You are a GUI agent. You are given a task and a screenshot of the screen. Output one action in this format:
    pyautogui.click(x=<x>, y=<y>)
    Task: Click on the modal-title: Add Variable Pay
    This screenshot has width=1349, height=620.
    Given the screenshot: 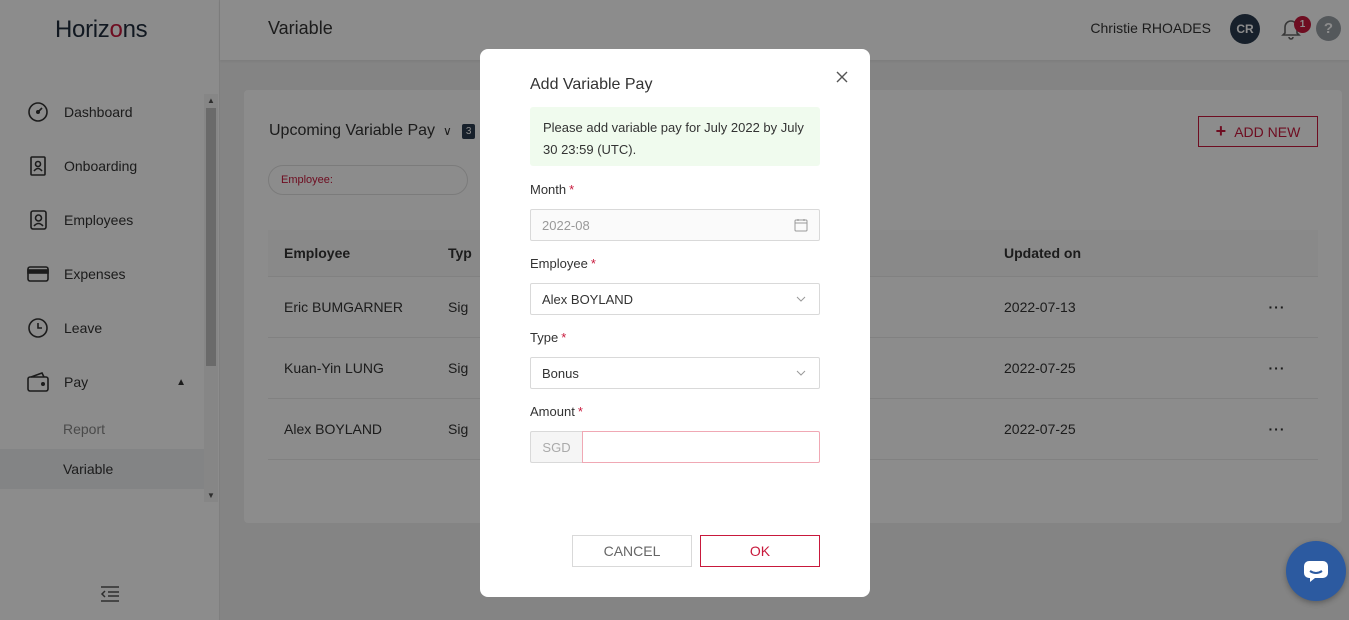 What is the action you would take?
    pyautogui.click(x=591, y=84)
    